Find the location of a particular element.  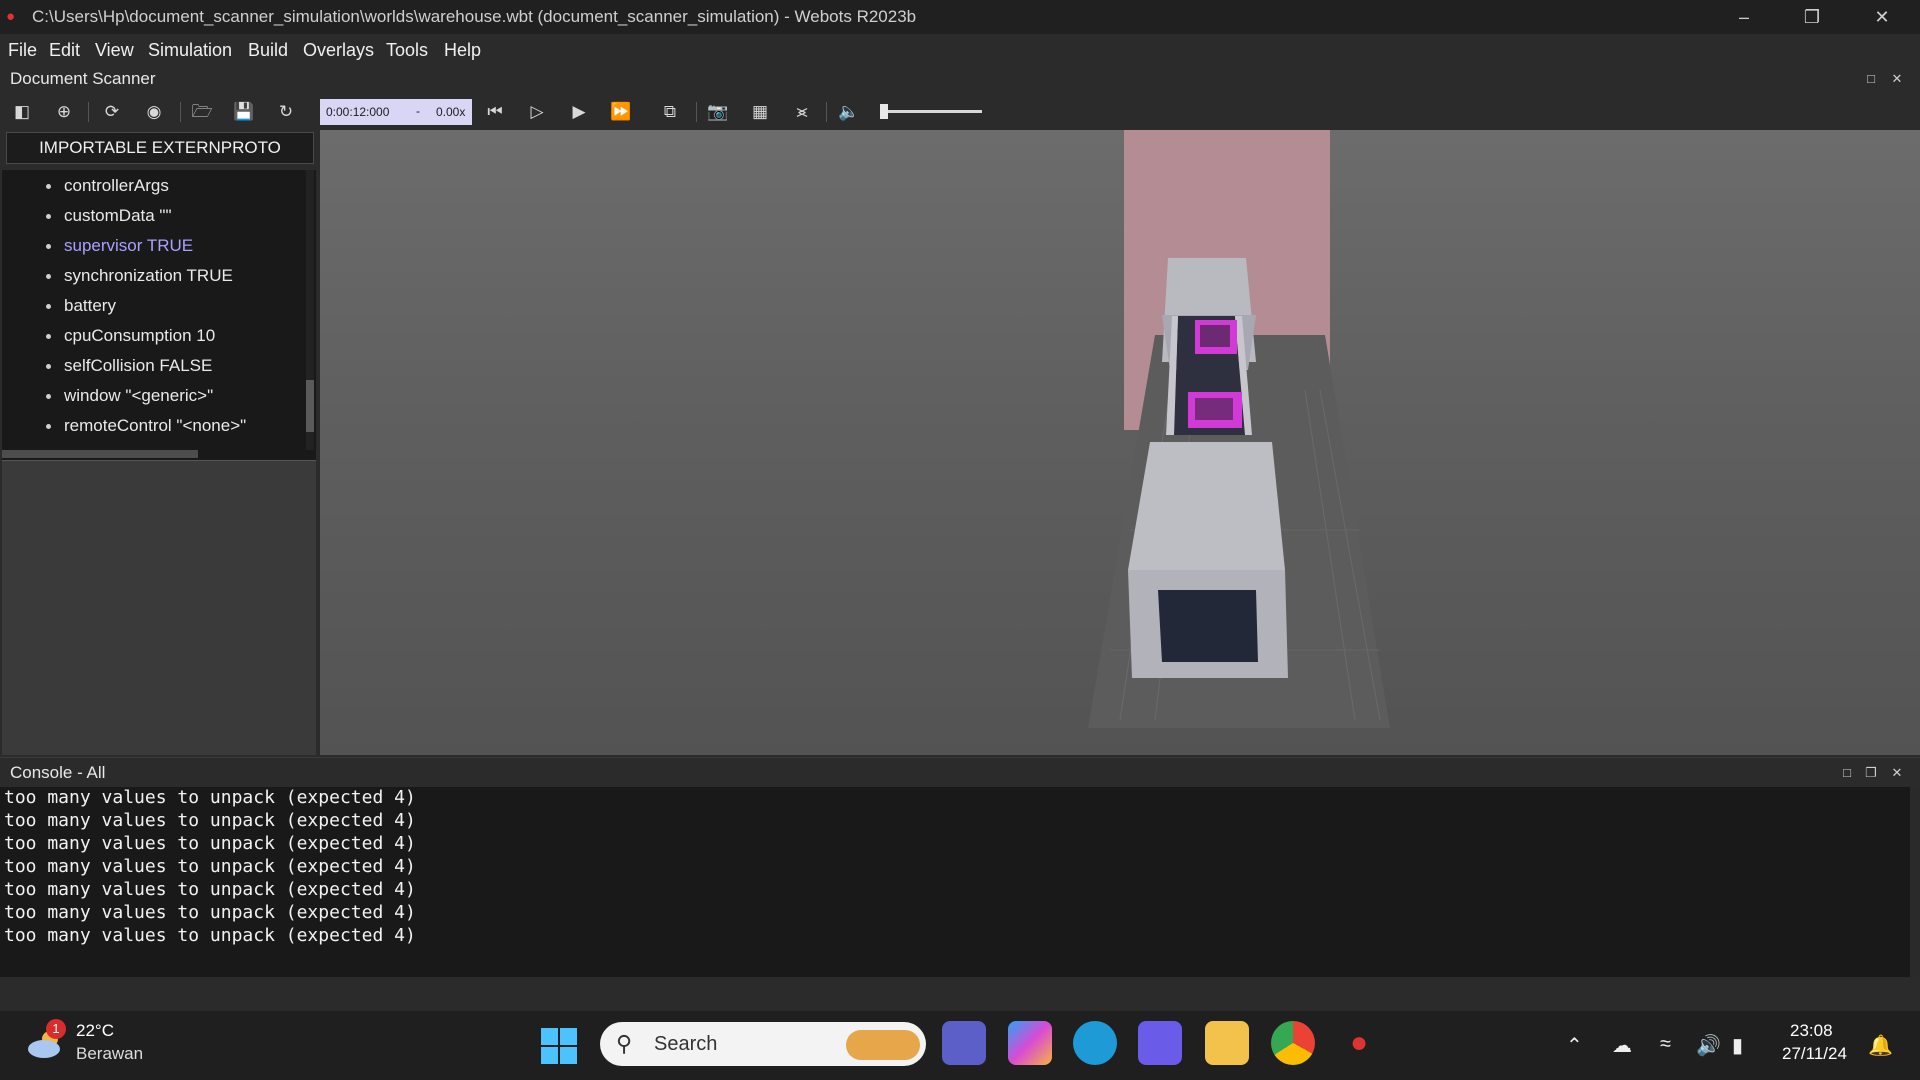

view-icon: ◉ is located at coordinates (154, 112).